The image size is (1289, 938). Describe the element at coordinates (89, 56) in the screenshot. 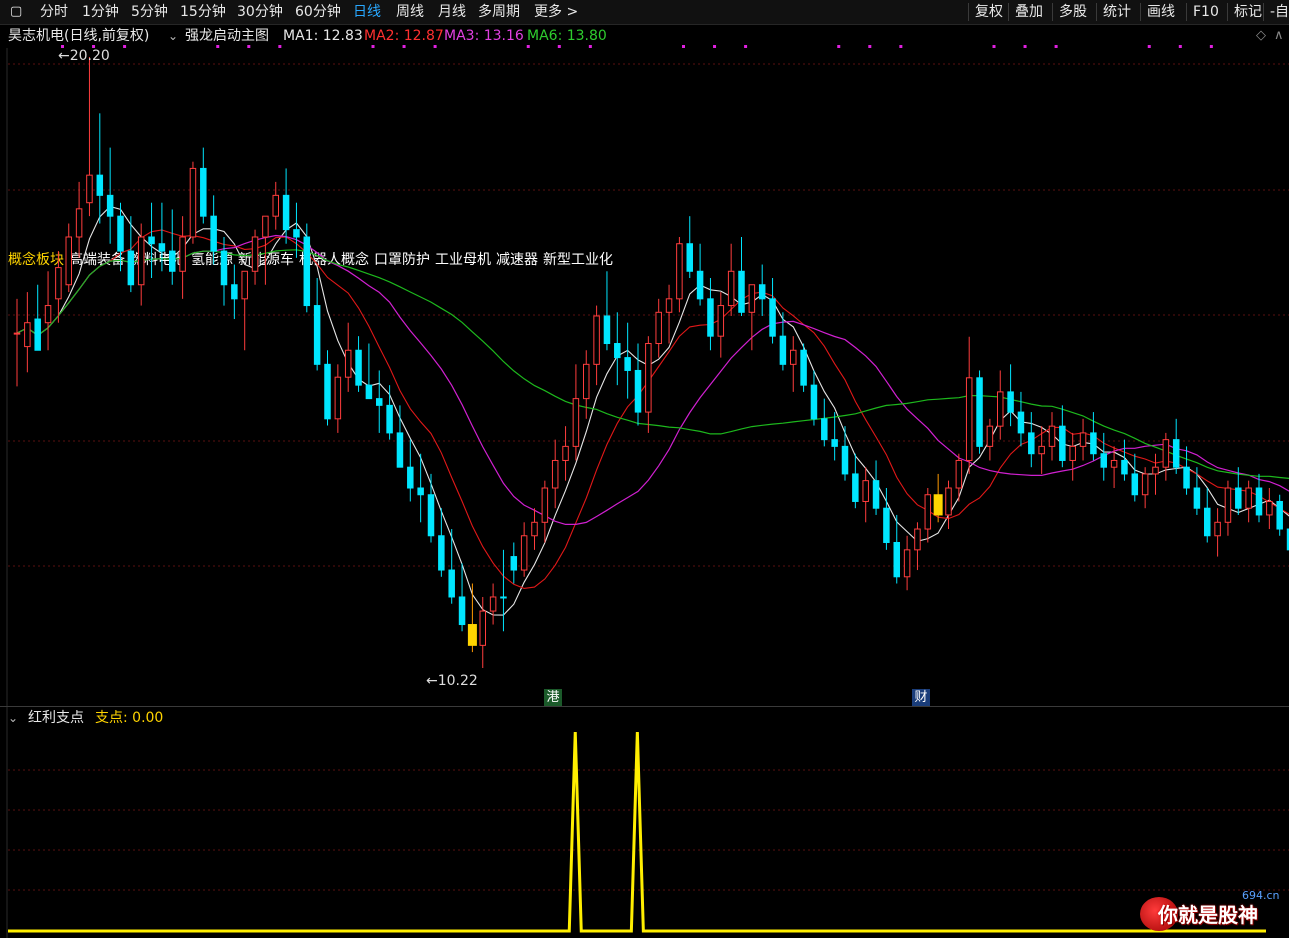

I see `high-price-value: 20.20` at that location.